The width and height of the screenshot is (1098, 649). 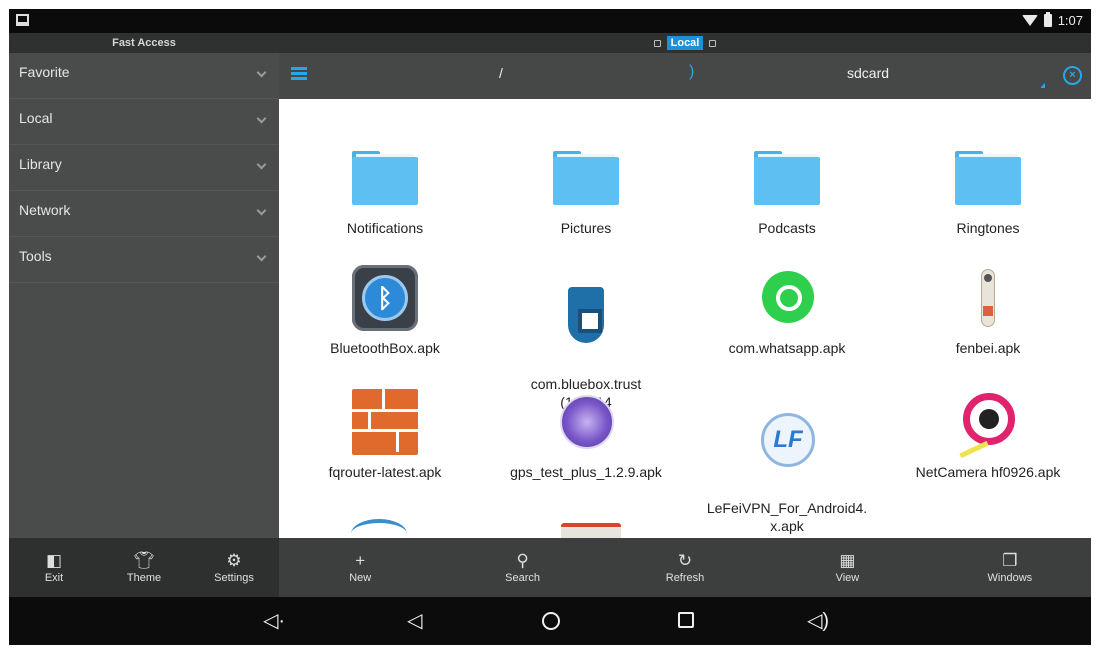 What do you see at coordinates (44, 72) in the screenshot?
I see `sidebar-item-label: Favorite` at bounding box center [44, 72].